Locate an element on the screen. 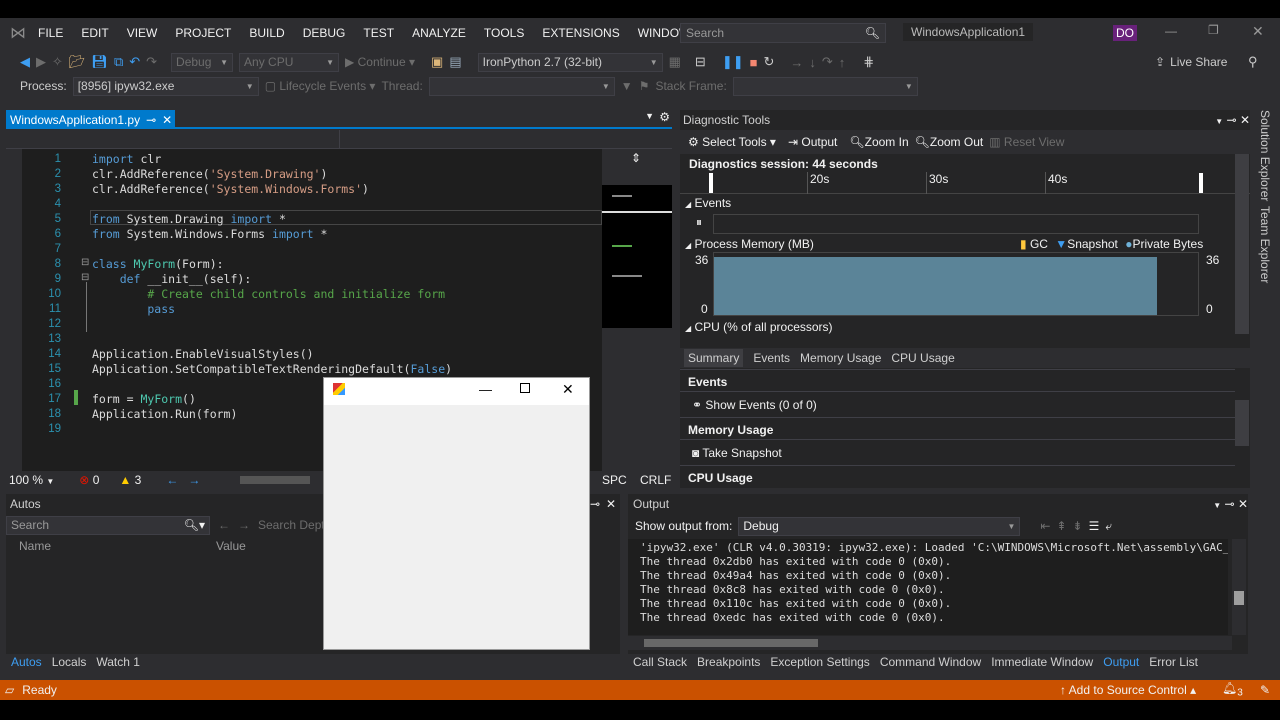 This screenshot has height=720, width=1280. menu-debug: DEBUG is located at coordinates (324, 33).